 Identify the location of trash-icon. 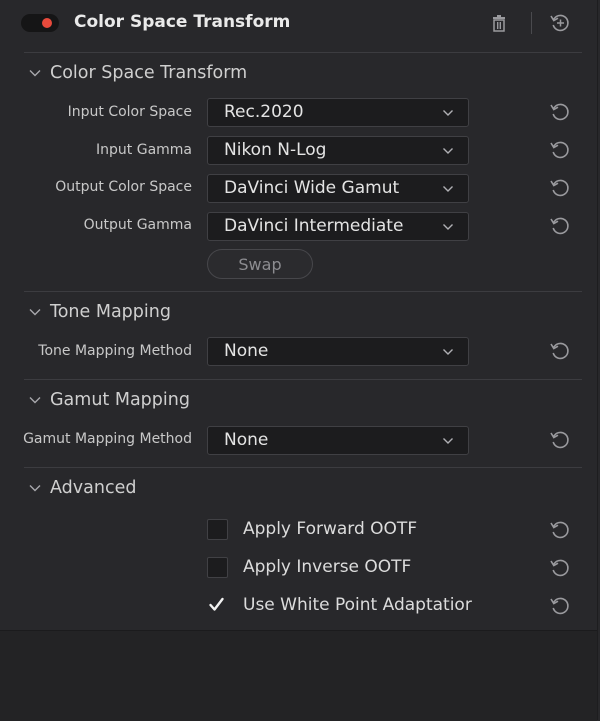
(499, 23).